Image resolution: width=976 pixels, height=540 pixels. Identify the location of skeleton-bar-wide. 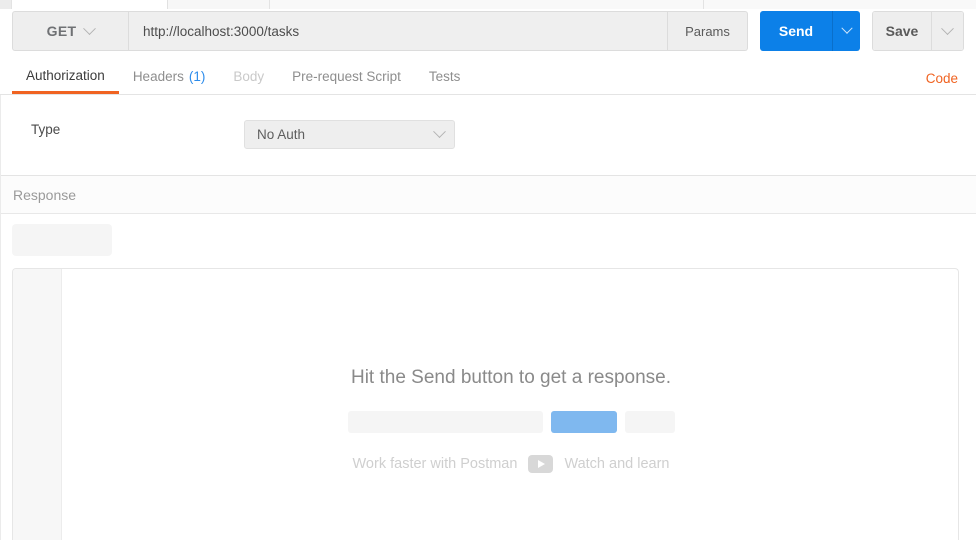
(445, 422).